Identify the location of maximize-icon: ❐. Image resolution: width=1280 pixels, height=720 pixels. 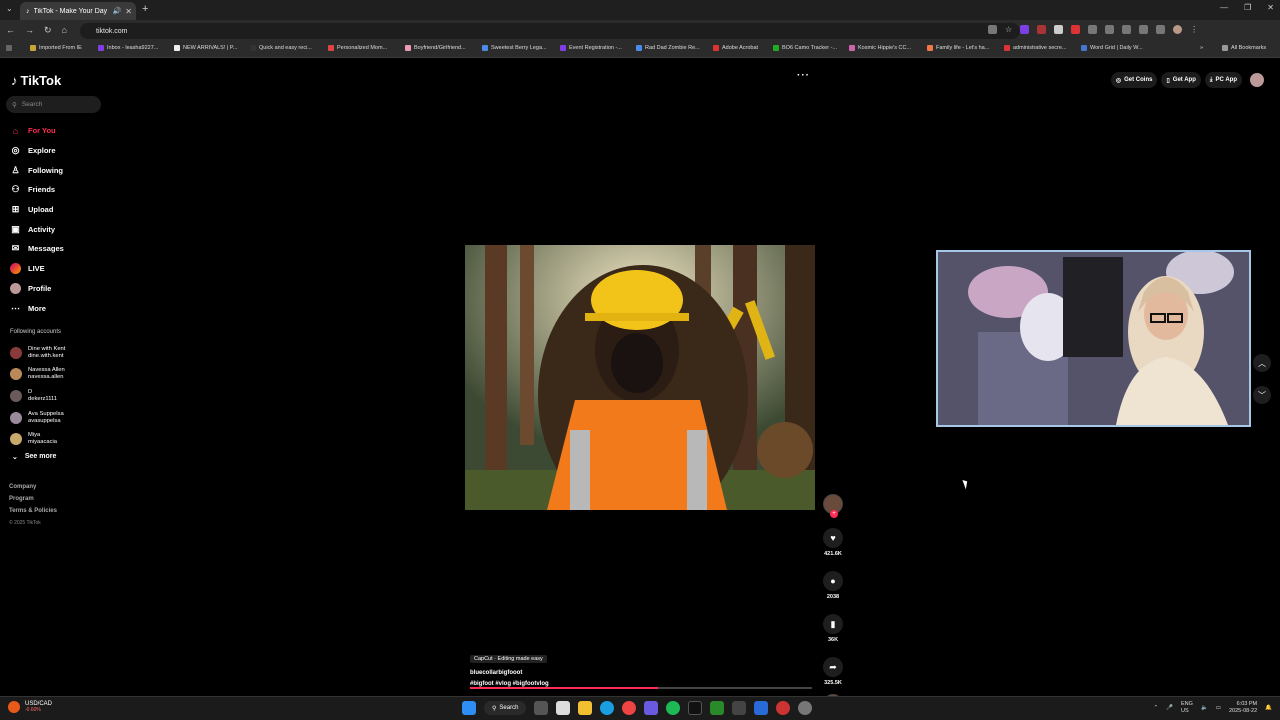
(1247, 7).